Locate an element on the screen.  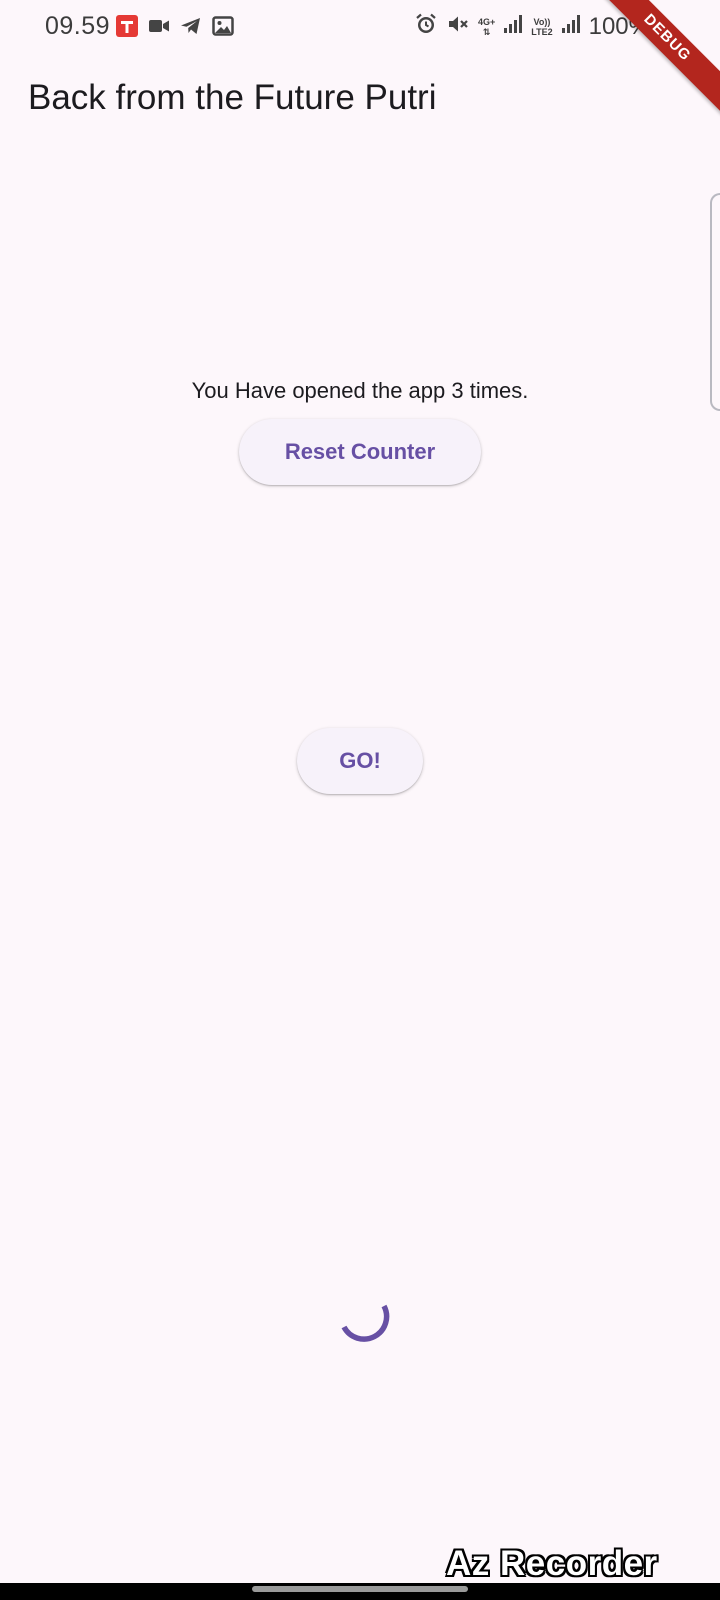
network-type: 4G+ ⇅ is located at coordinates (486, 27).